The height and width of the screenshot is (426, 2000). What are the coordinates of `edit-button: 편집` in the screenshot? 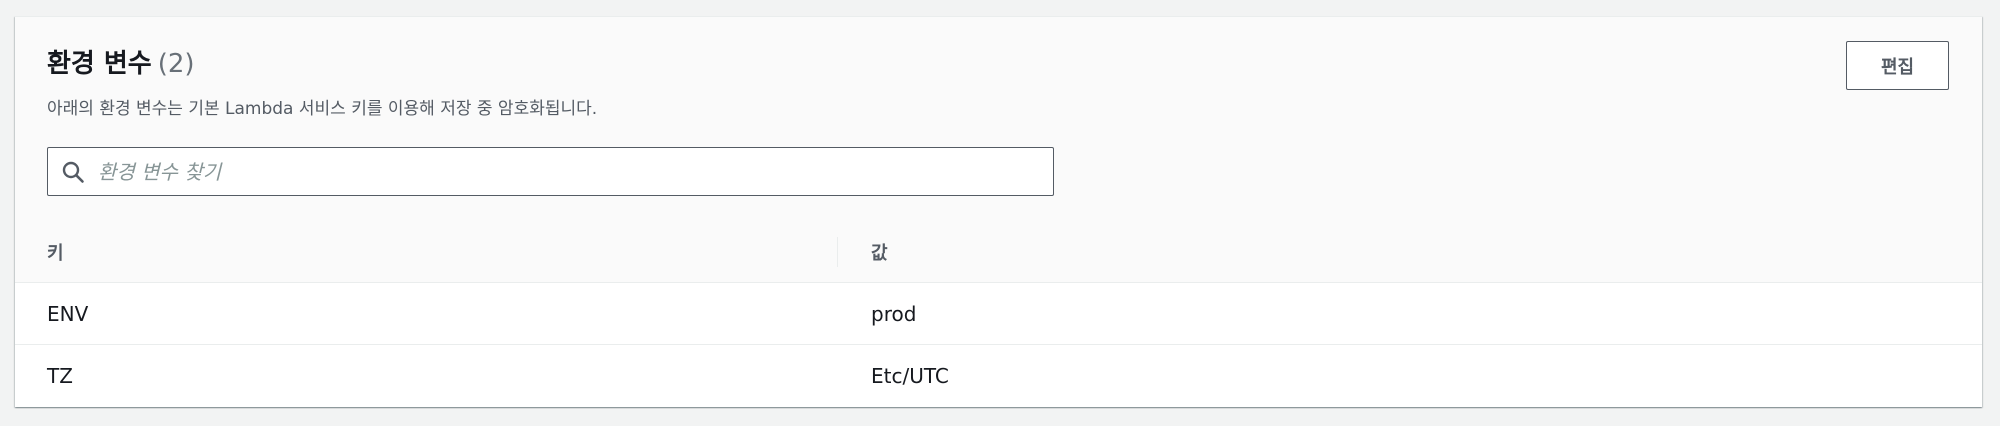 It's located at (1897, 65).